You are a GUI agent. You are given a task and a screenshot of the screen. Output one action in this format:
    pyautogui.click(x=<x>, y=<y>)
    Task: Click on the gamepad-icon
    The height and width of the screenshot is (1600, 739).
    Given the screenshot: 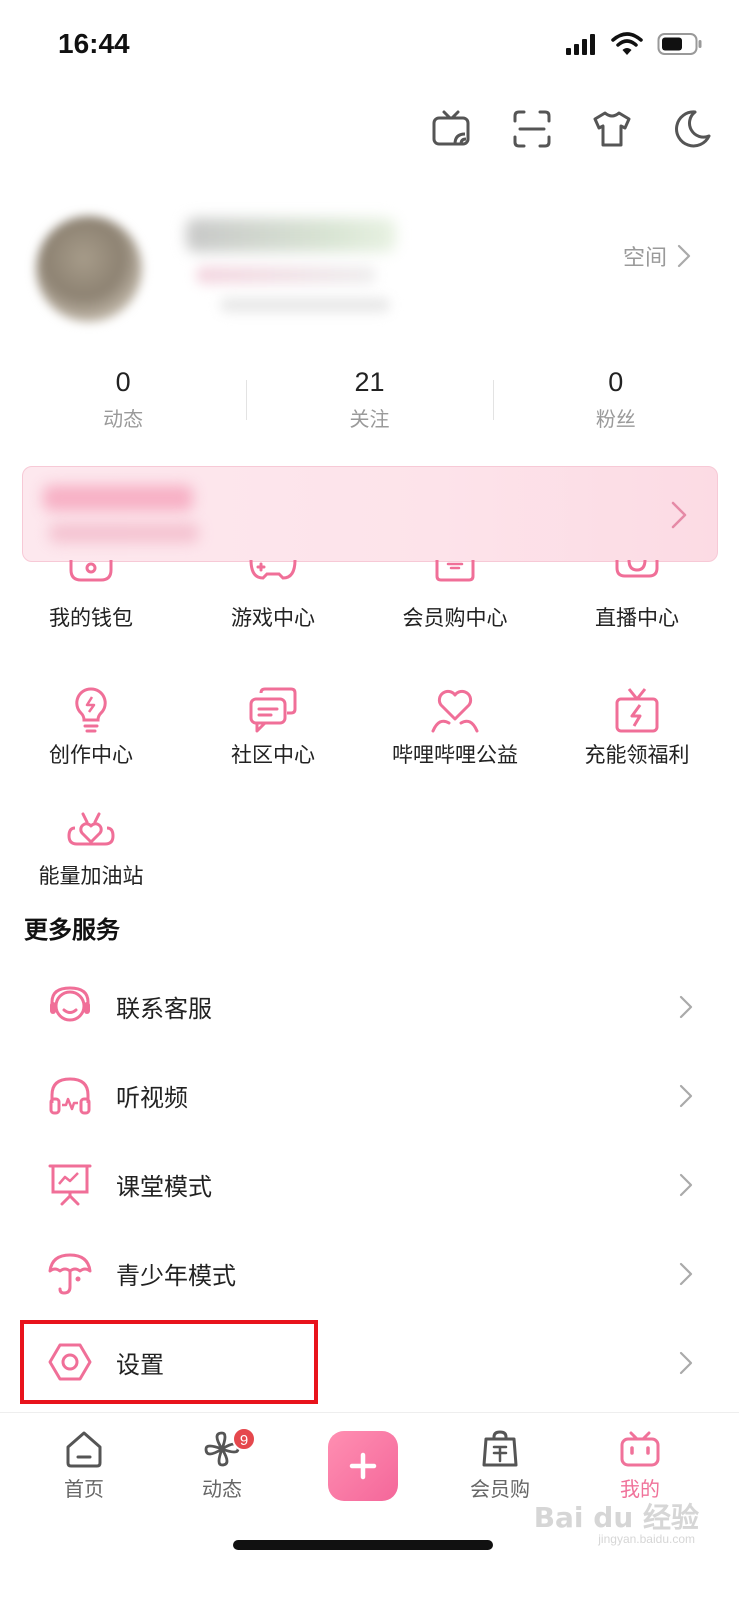 What is the action you would take?
    pyautogui.click(x=273, y=569)
    